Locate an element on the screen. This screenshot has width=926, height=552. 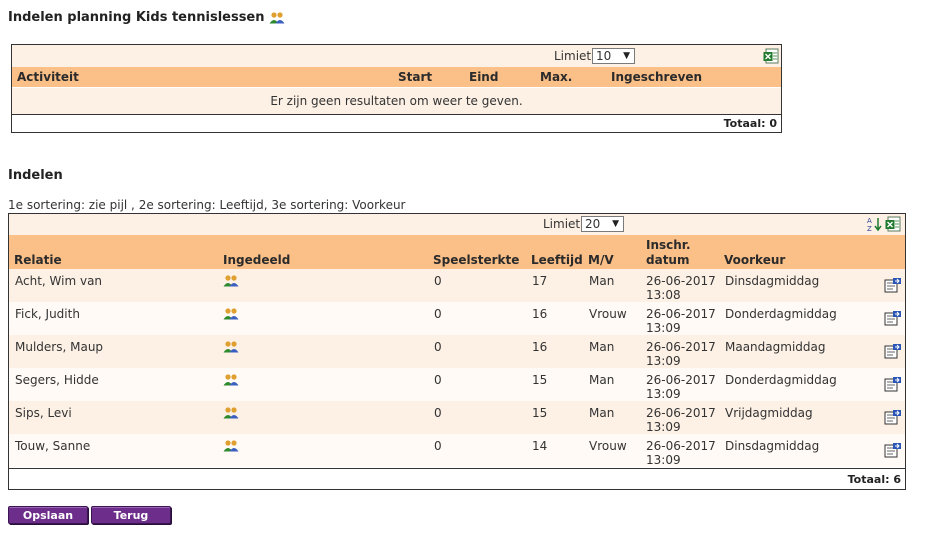
activities-header: Activiteit Start Eind Max. Ingeschreven is located at coordinates (396, 77).